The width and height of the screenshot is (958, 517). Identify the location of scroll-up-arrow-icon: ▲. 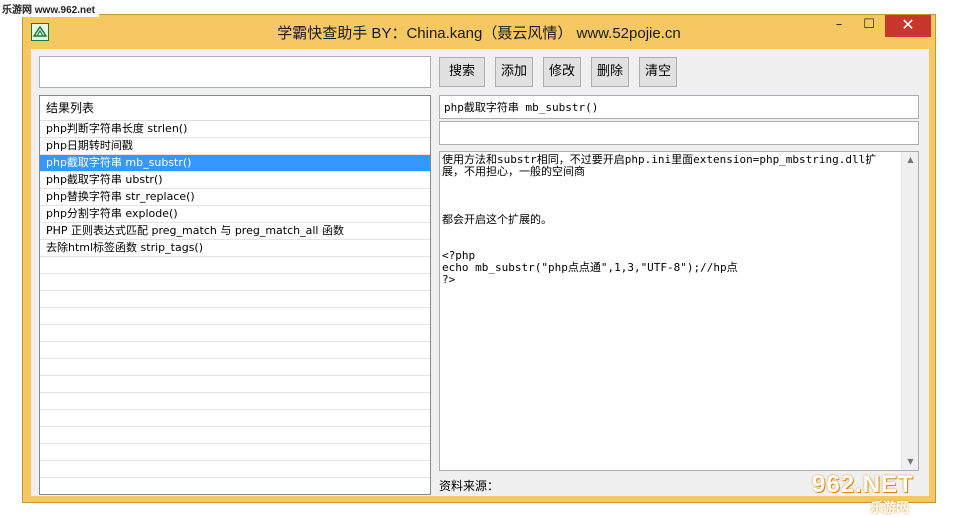
(910, 160).